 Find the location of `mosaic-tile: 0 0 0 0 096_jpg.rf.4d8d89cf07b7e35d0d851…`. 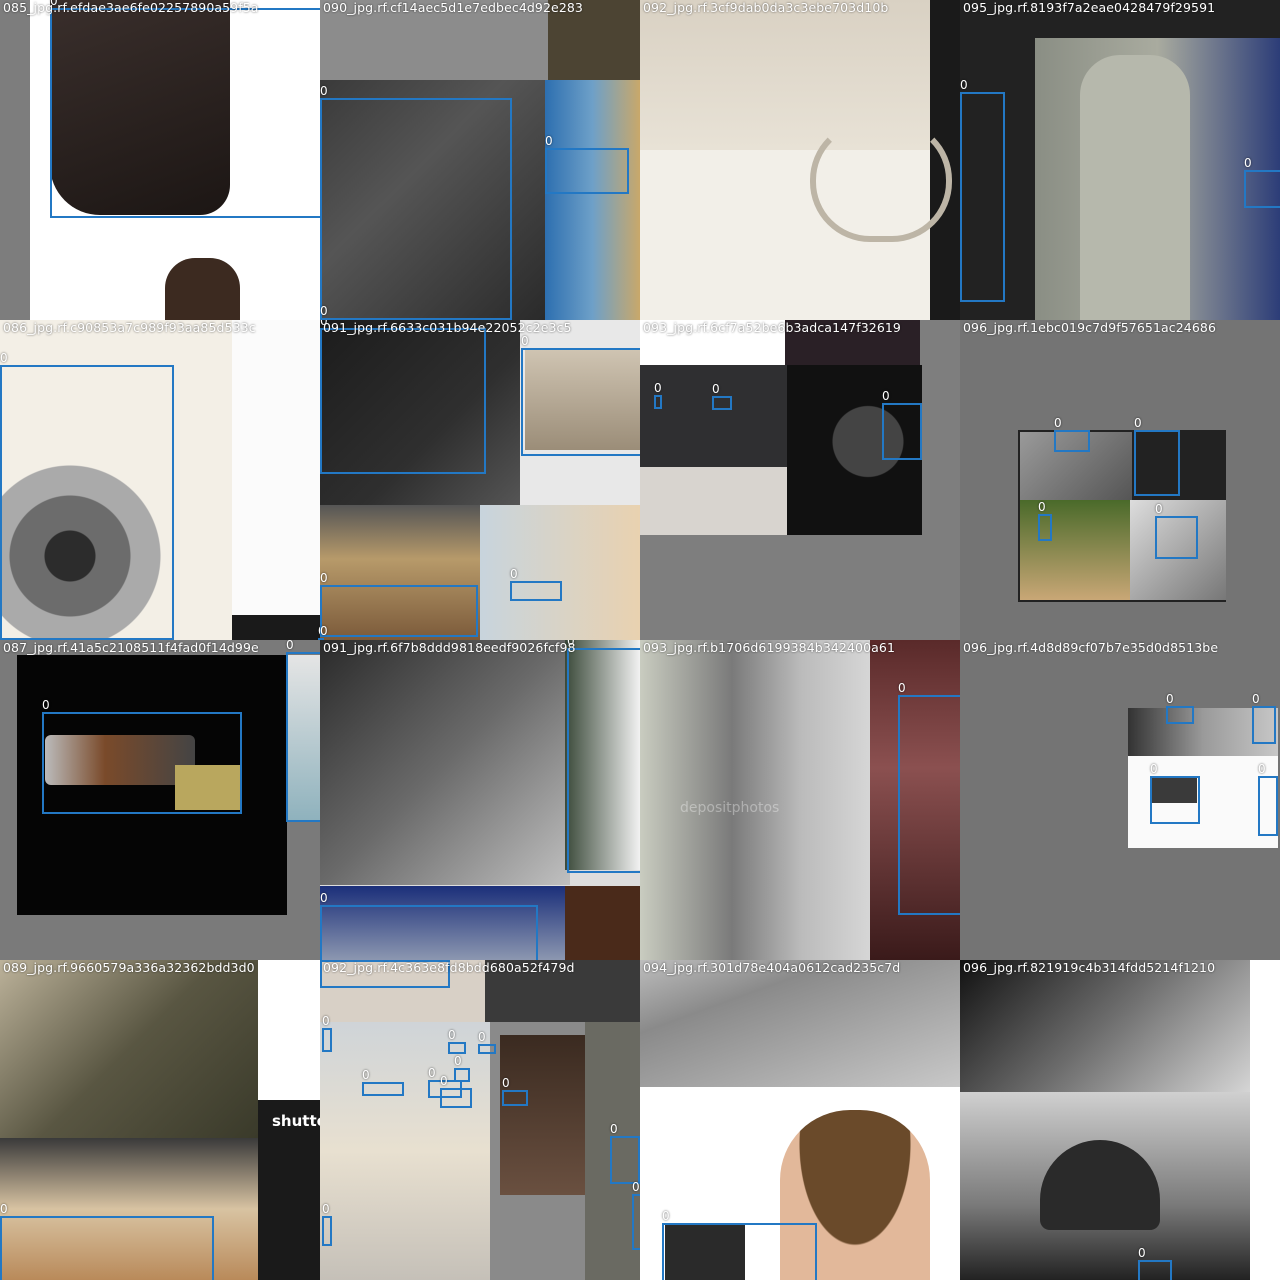

mosaic-tile: 0 0 0 0 096_jpg.rf.4d8d89cf07b7e35d0d851… is located at coordinates (1120, 800).